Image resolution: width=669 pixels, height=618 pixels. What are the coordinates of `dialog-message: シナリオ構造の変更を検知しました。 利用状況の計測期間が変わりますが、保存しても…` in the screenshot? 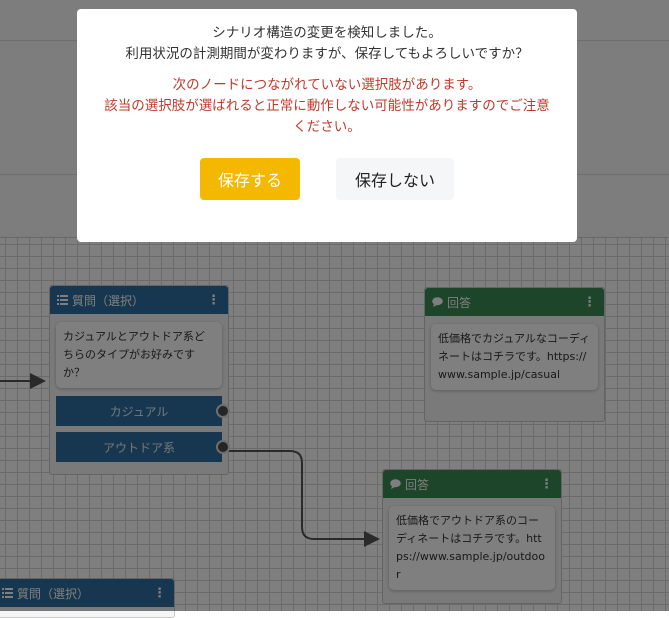 It's located at (327, 44).